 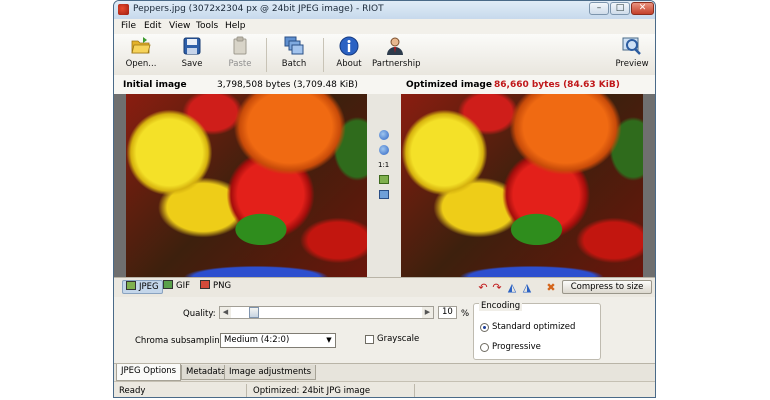 I want to click on optimized-image-label: Optimized image, so click(x=449, y=85).